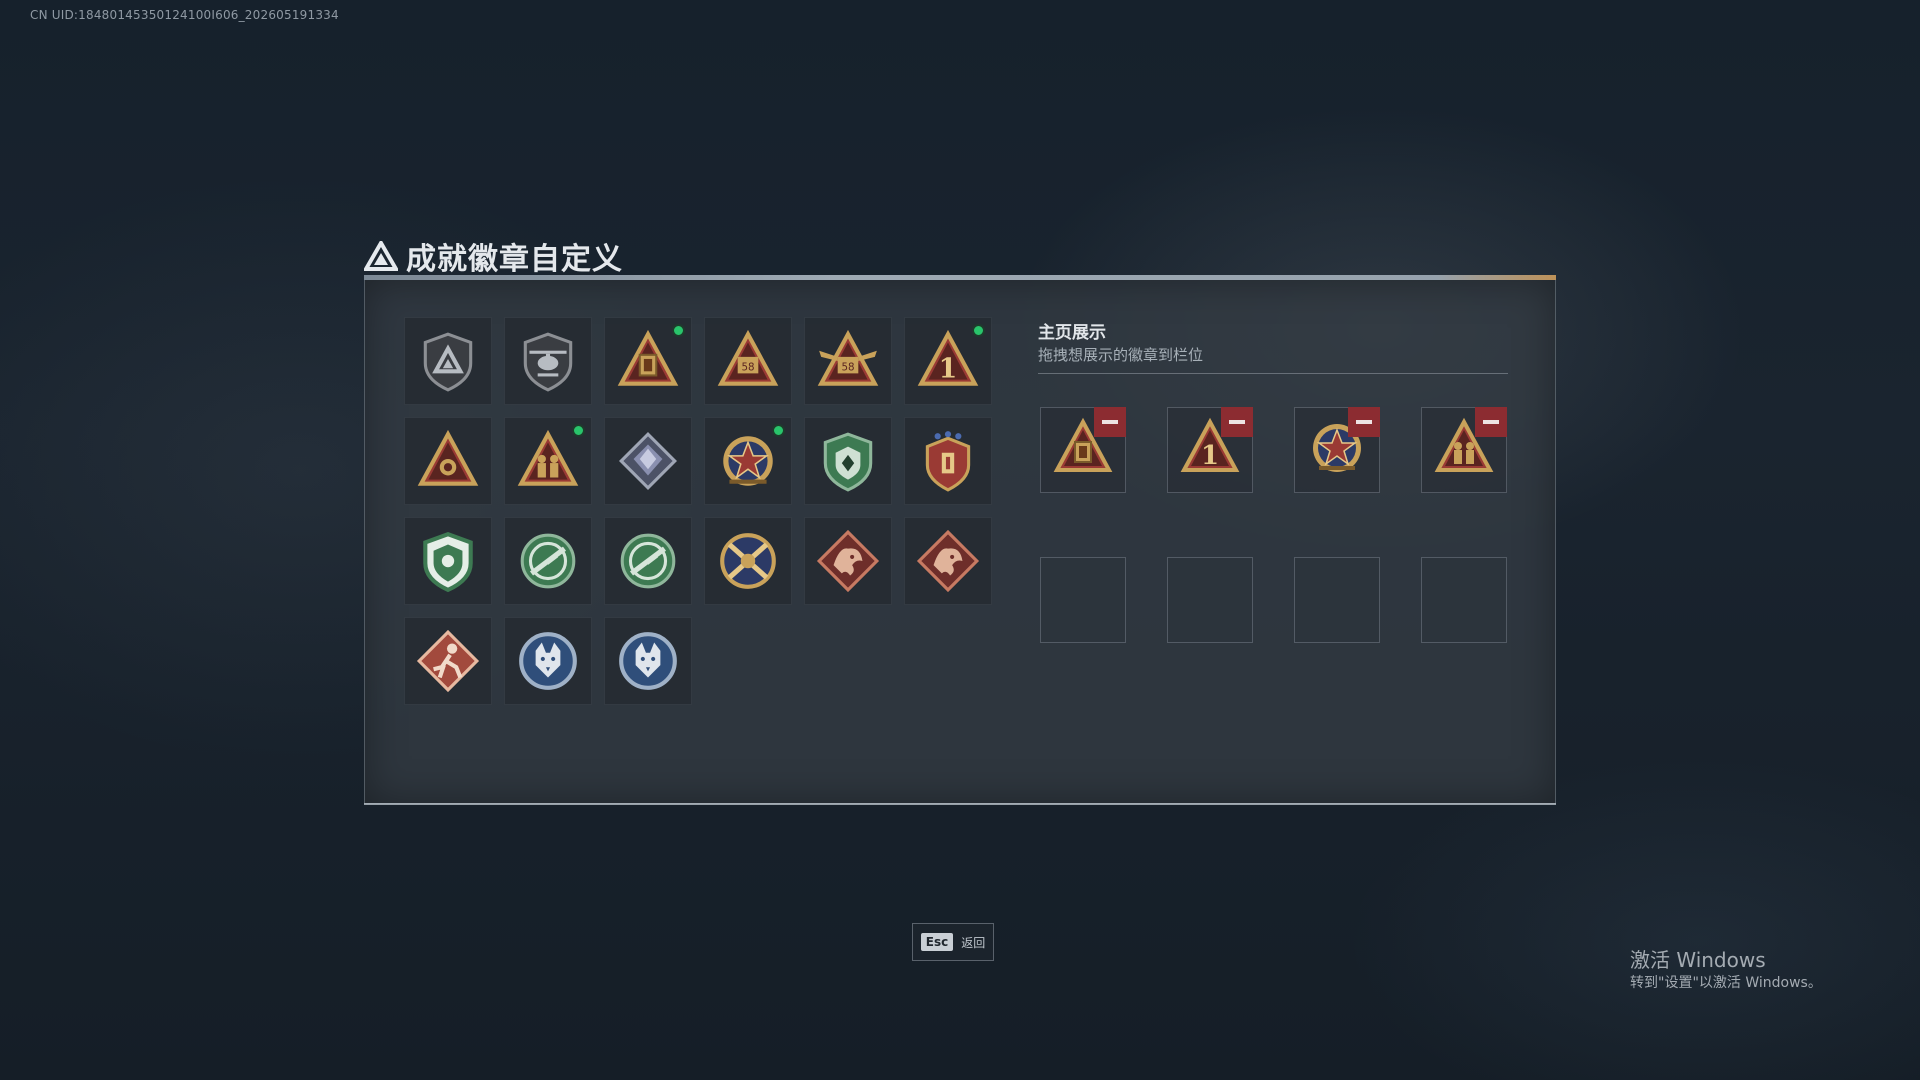 This screenshot has height=1080, width=1920. What do you see at coordinates (1273, 373) in the screenshot?
I see `home-display-divider` at bounding box center [1273, 373].